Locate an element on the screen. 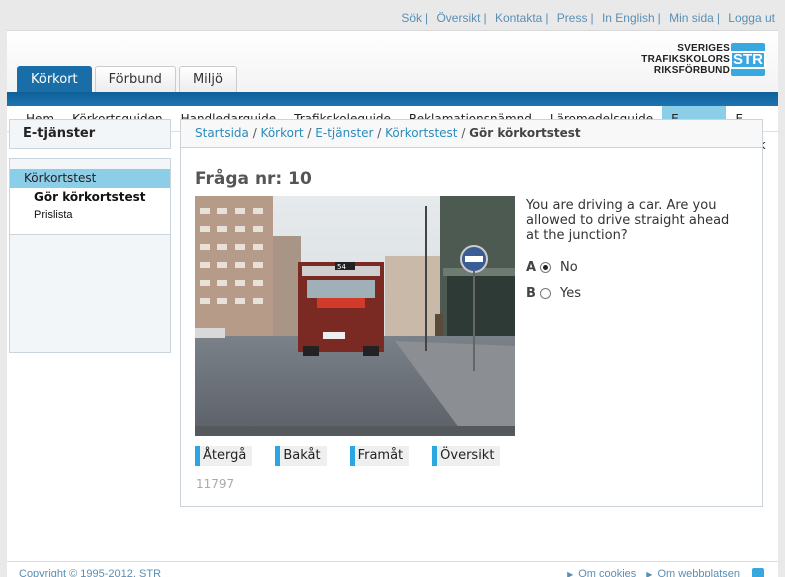 Image resolution: width=785 pixels, height=577 pixels. logo-line-1: SVERIGES is located at coordinates (703, 48).